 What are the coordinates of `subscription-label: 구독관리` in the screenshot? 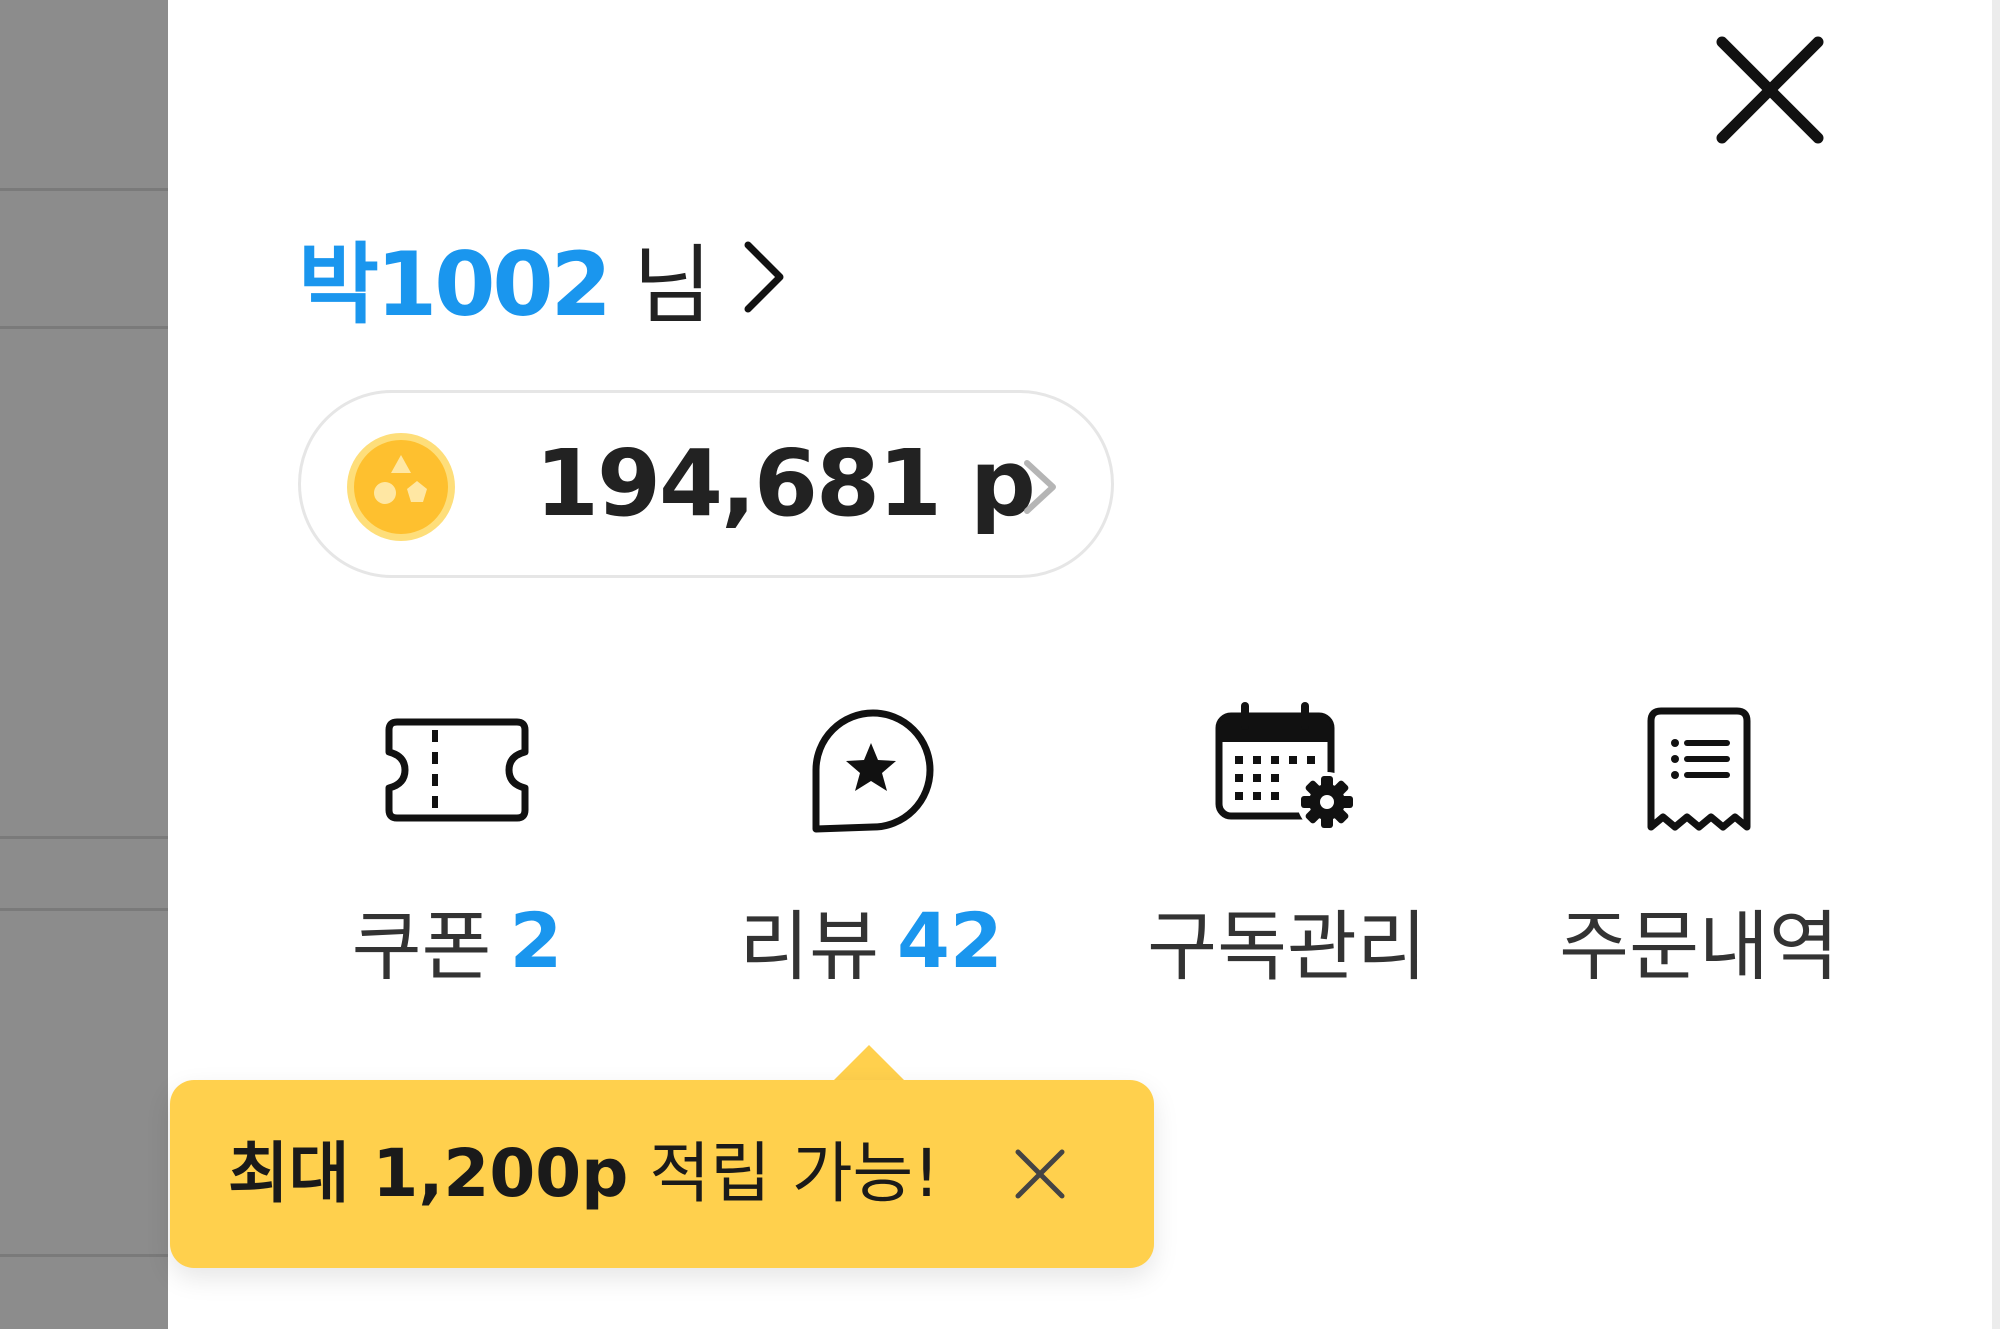 It's located at (1287, 940).